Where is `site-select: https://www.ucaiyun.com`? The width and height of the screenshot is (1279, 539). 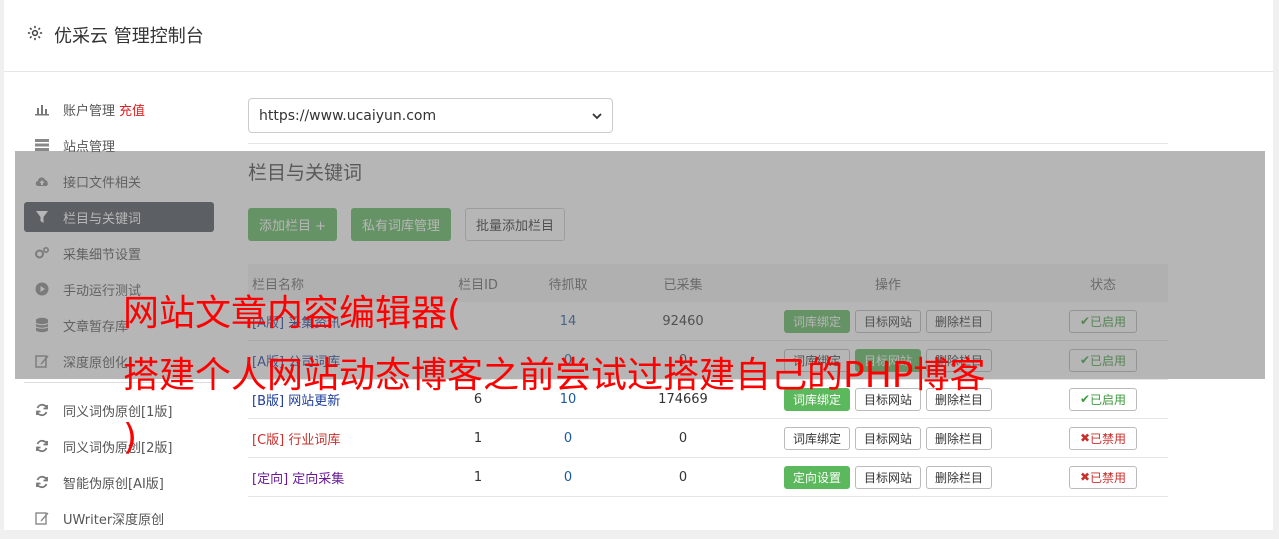 site-select: https://www.ucaiyun.com is located at coordinates (430, 115).